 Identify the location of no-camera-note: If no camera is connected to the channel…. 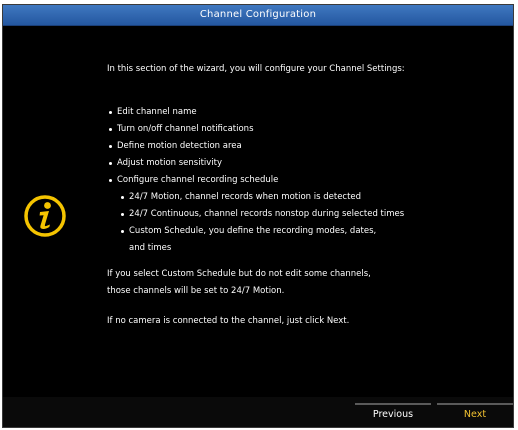
(228, 321).